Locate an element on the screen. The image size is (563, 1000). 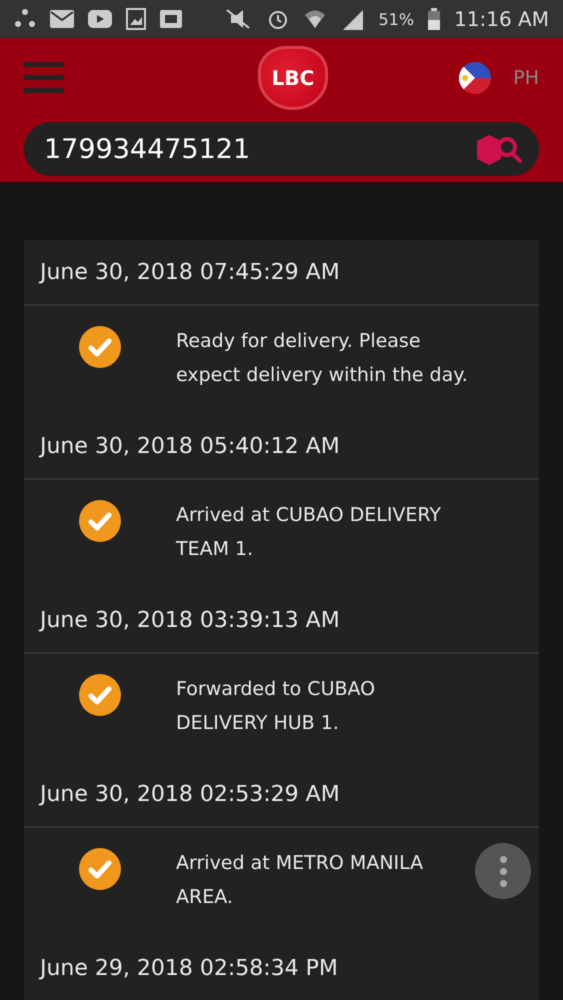
event-date: June 30, 2018 05:40:12 AM is located at coordinates (190, 446).